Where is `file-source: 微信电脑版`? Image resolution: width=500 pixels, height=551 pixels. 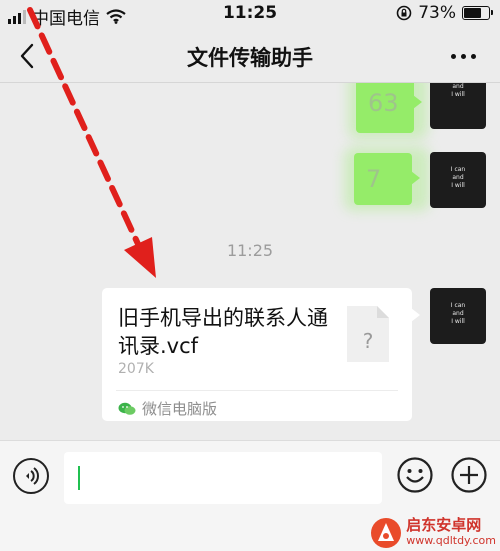
file-source: 微信电脑版 is located at coordinates (167, 408).